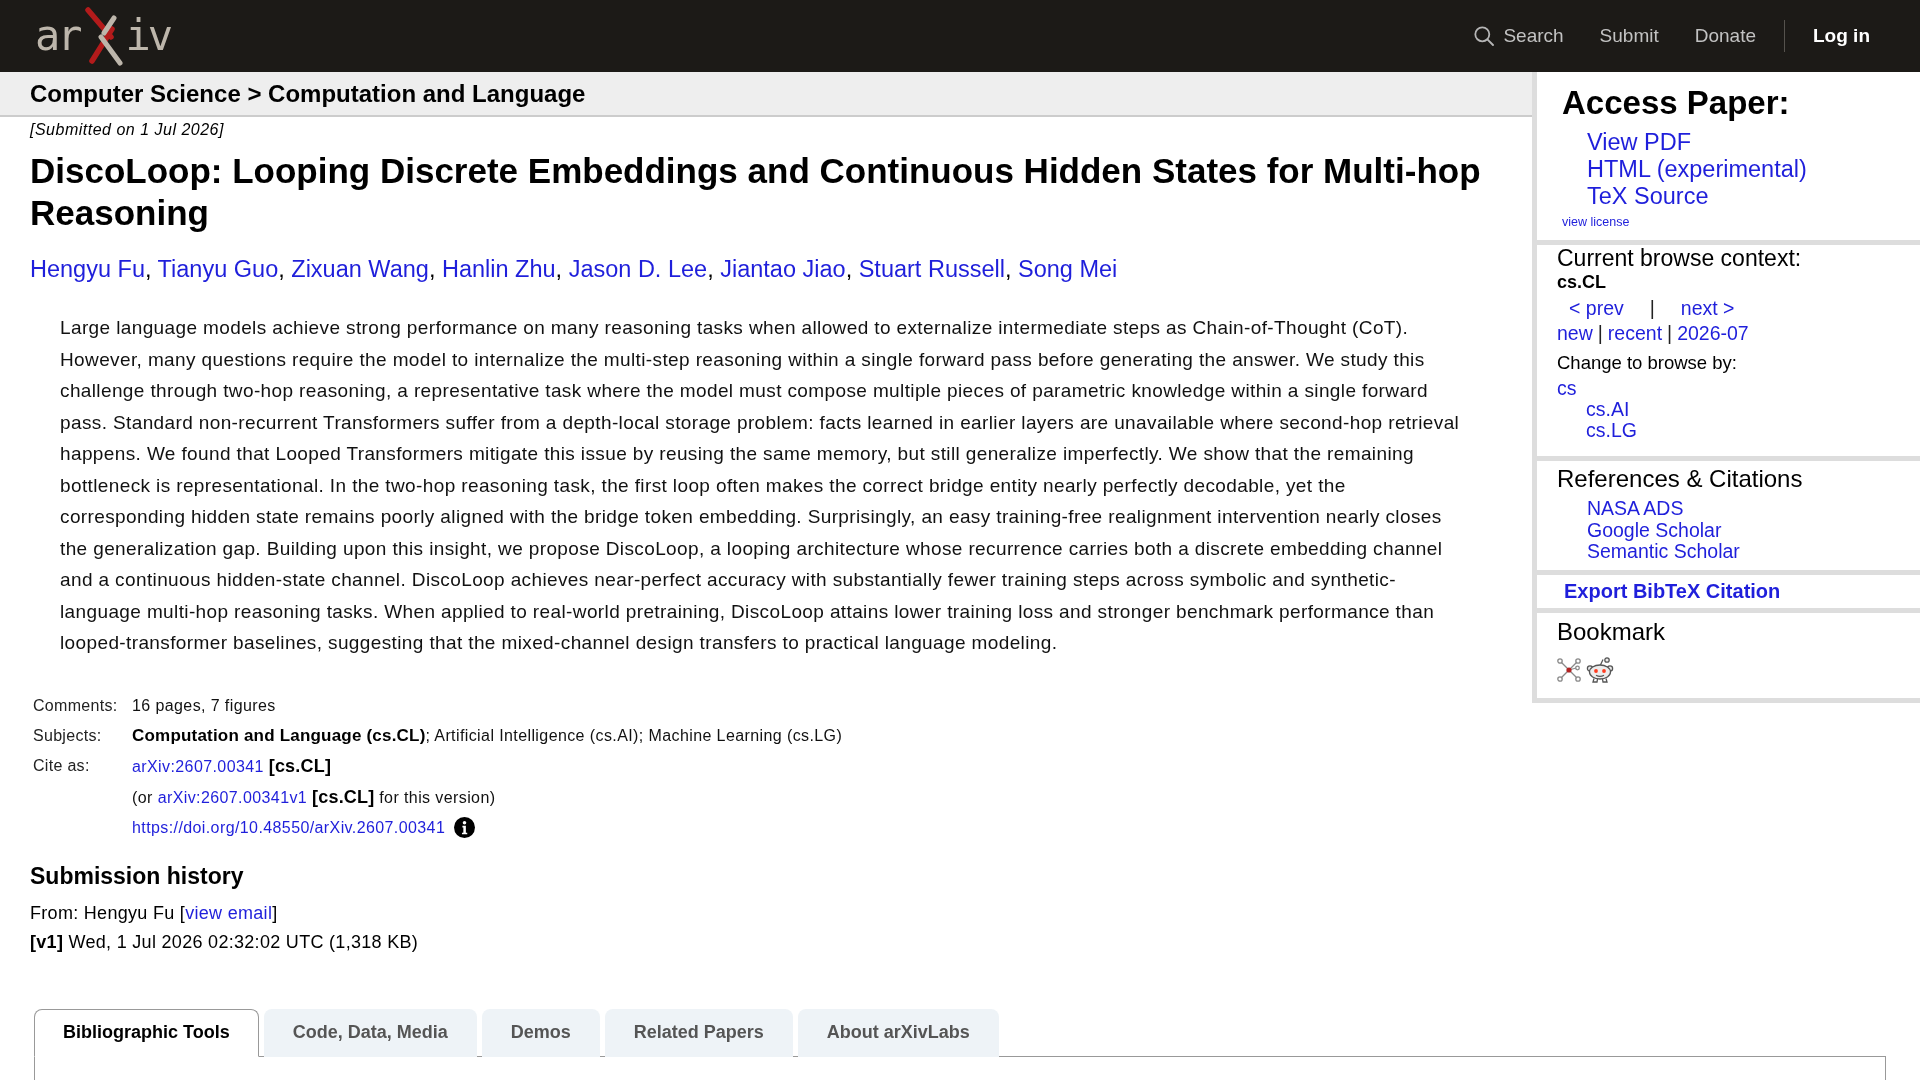 This screenshot has width=1920, height=1080. What do you see at coordinates (1484, 36) in the screenshot?
I see `search-icon` at bounding box center [1484, 36].